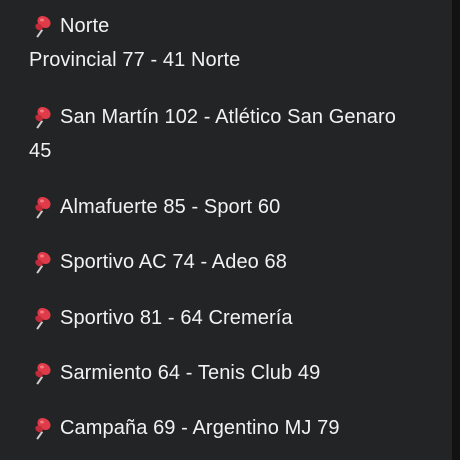  I want to click on message-line: Campaña 69 - Argentino MJ 79, so click(234, 428).